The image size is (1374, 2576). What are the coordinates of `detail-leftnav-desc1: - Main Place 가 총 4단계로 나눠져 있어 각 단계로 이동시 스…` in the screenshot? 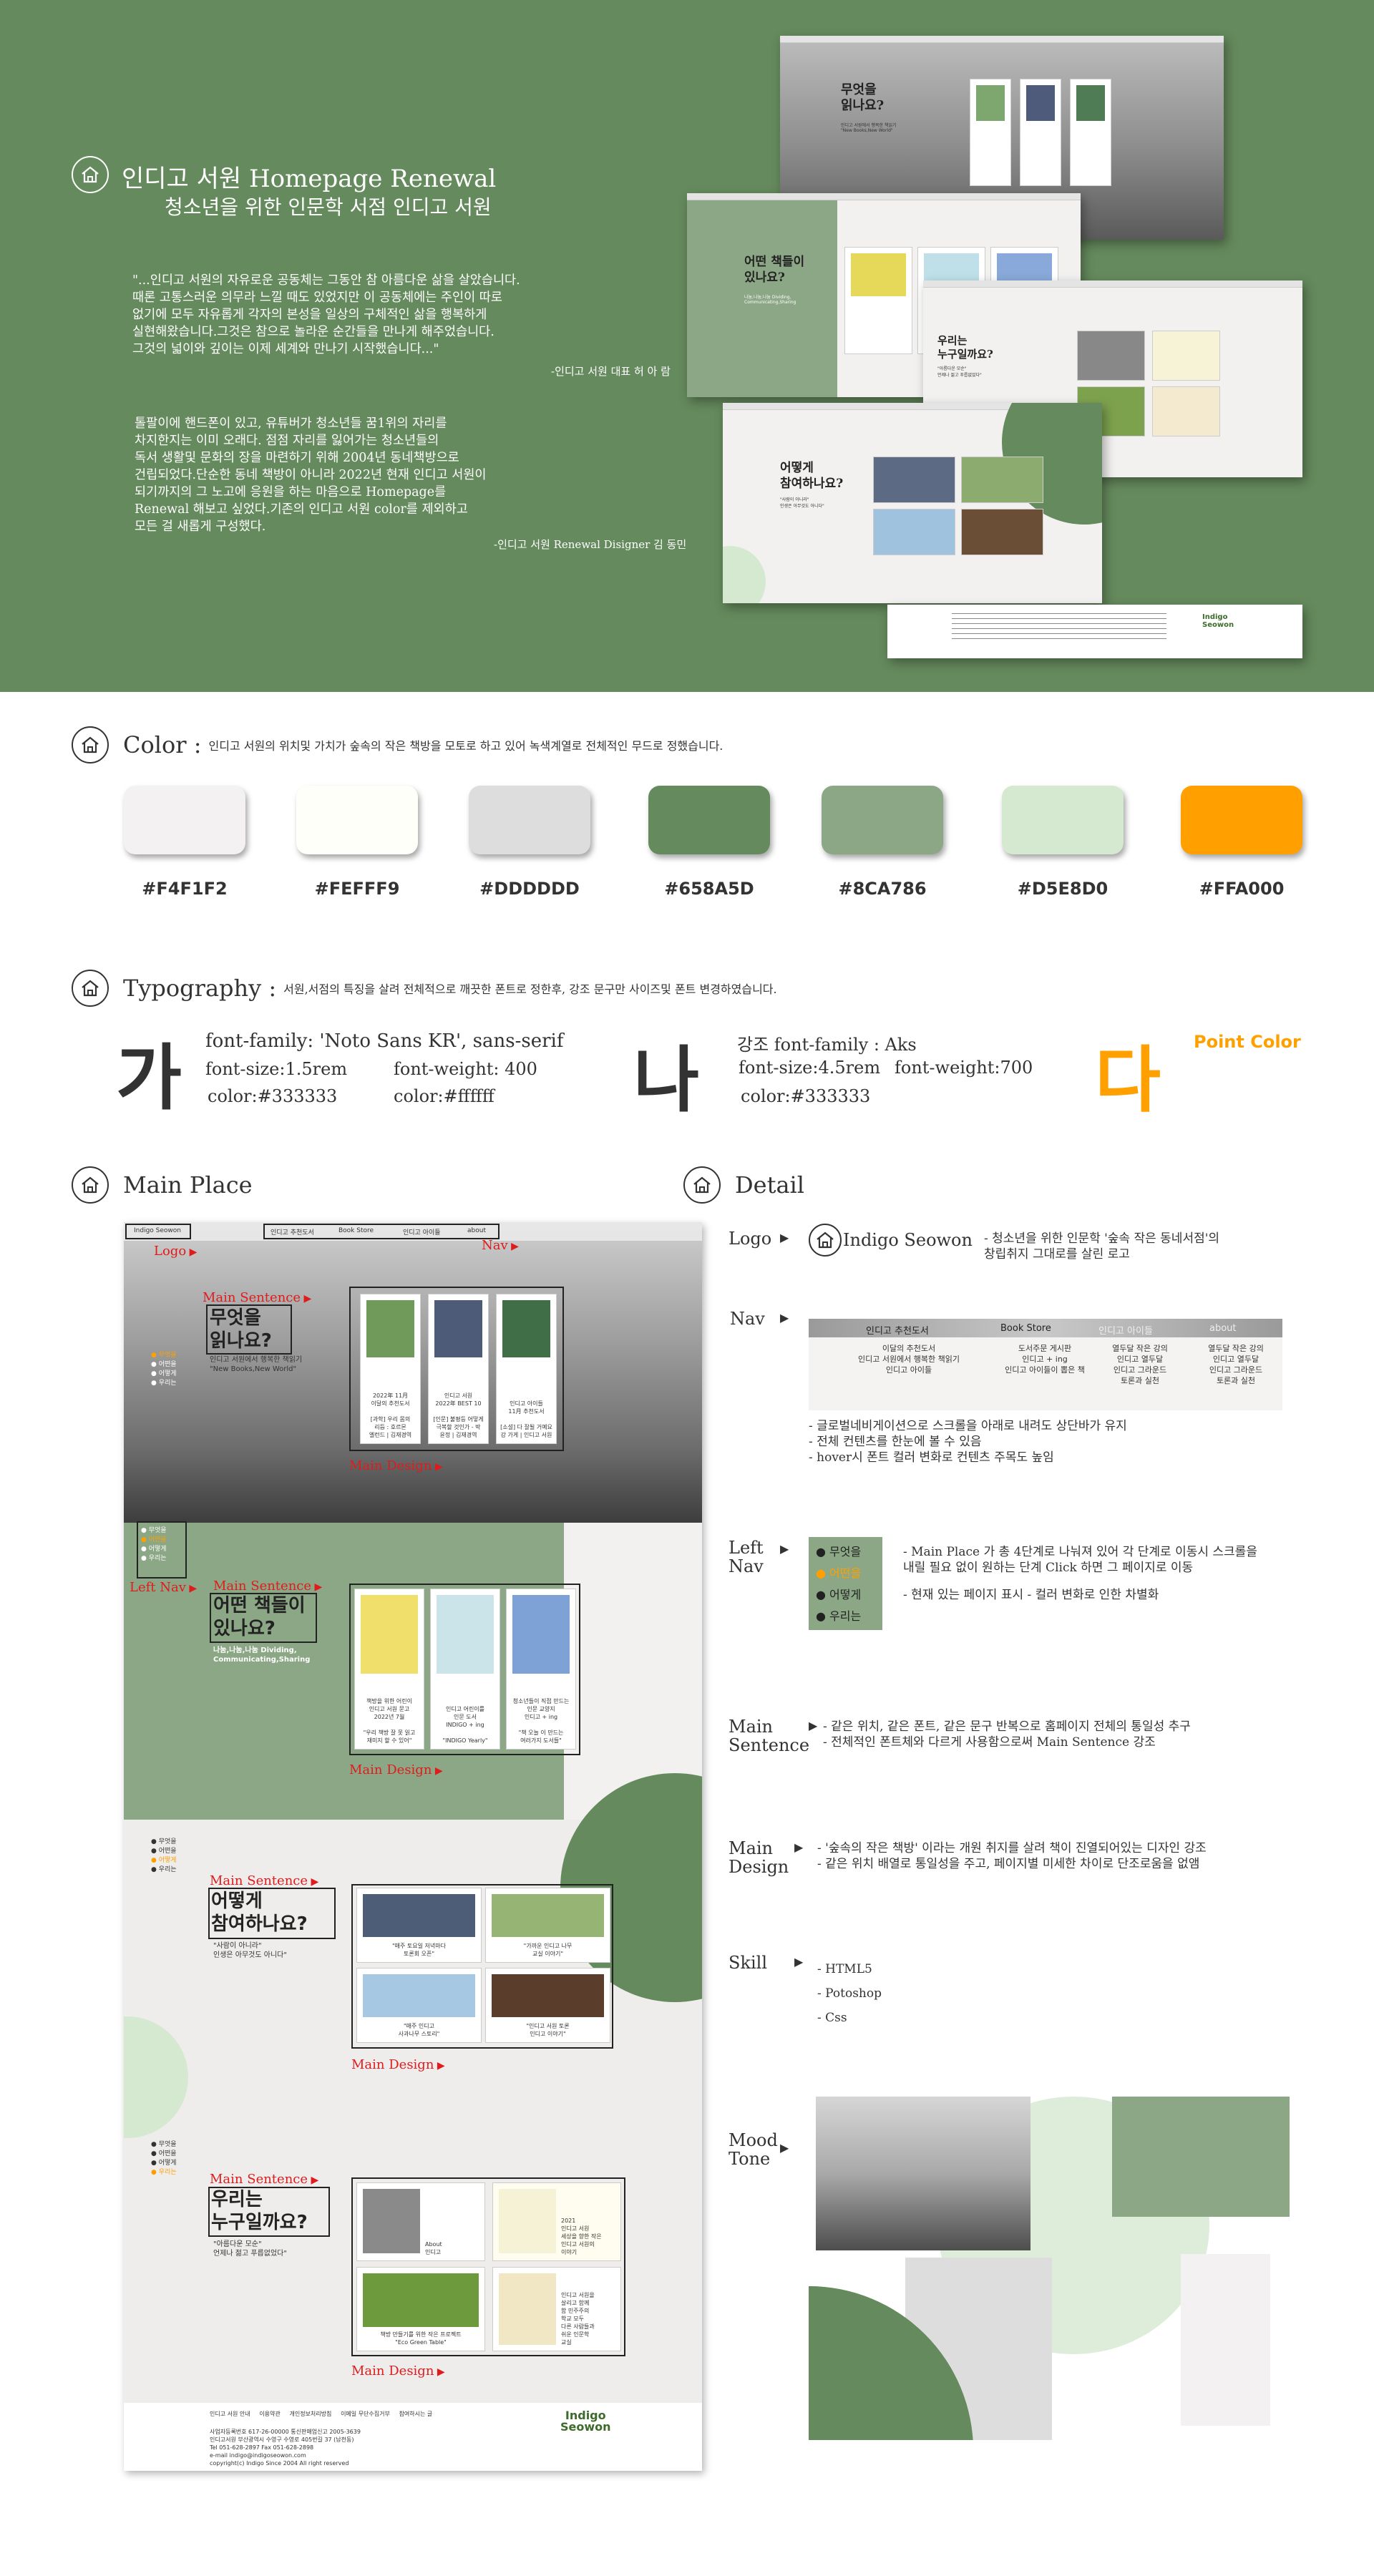 It's located at (1080, 1560).